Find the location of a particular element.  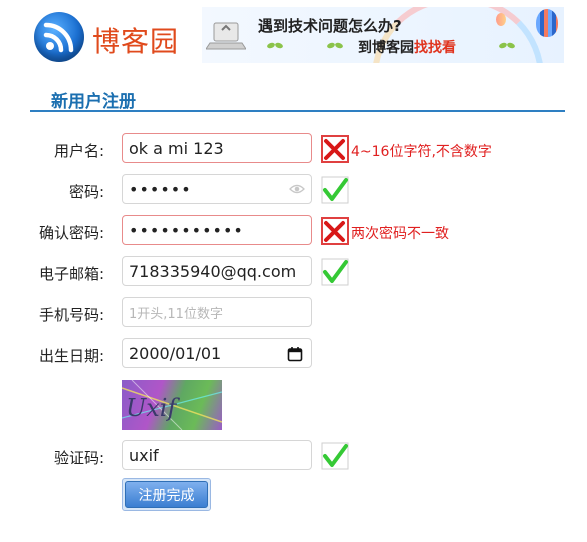

banner-line1: 遇到技术问题怎么办? is located at coordinates (330, 26).